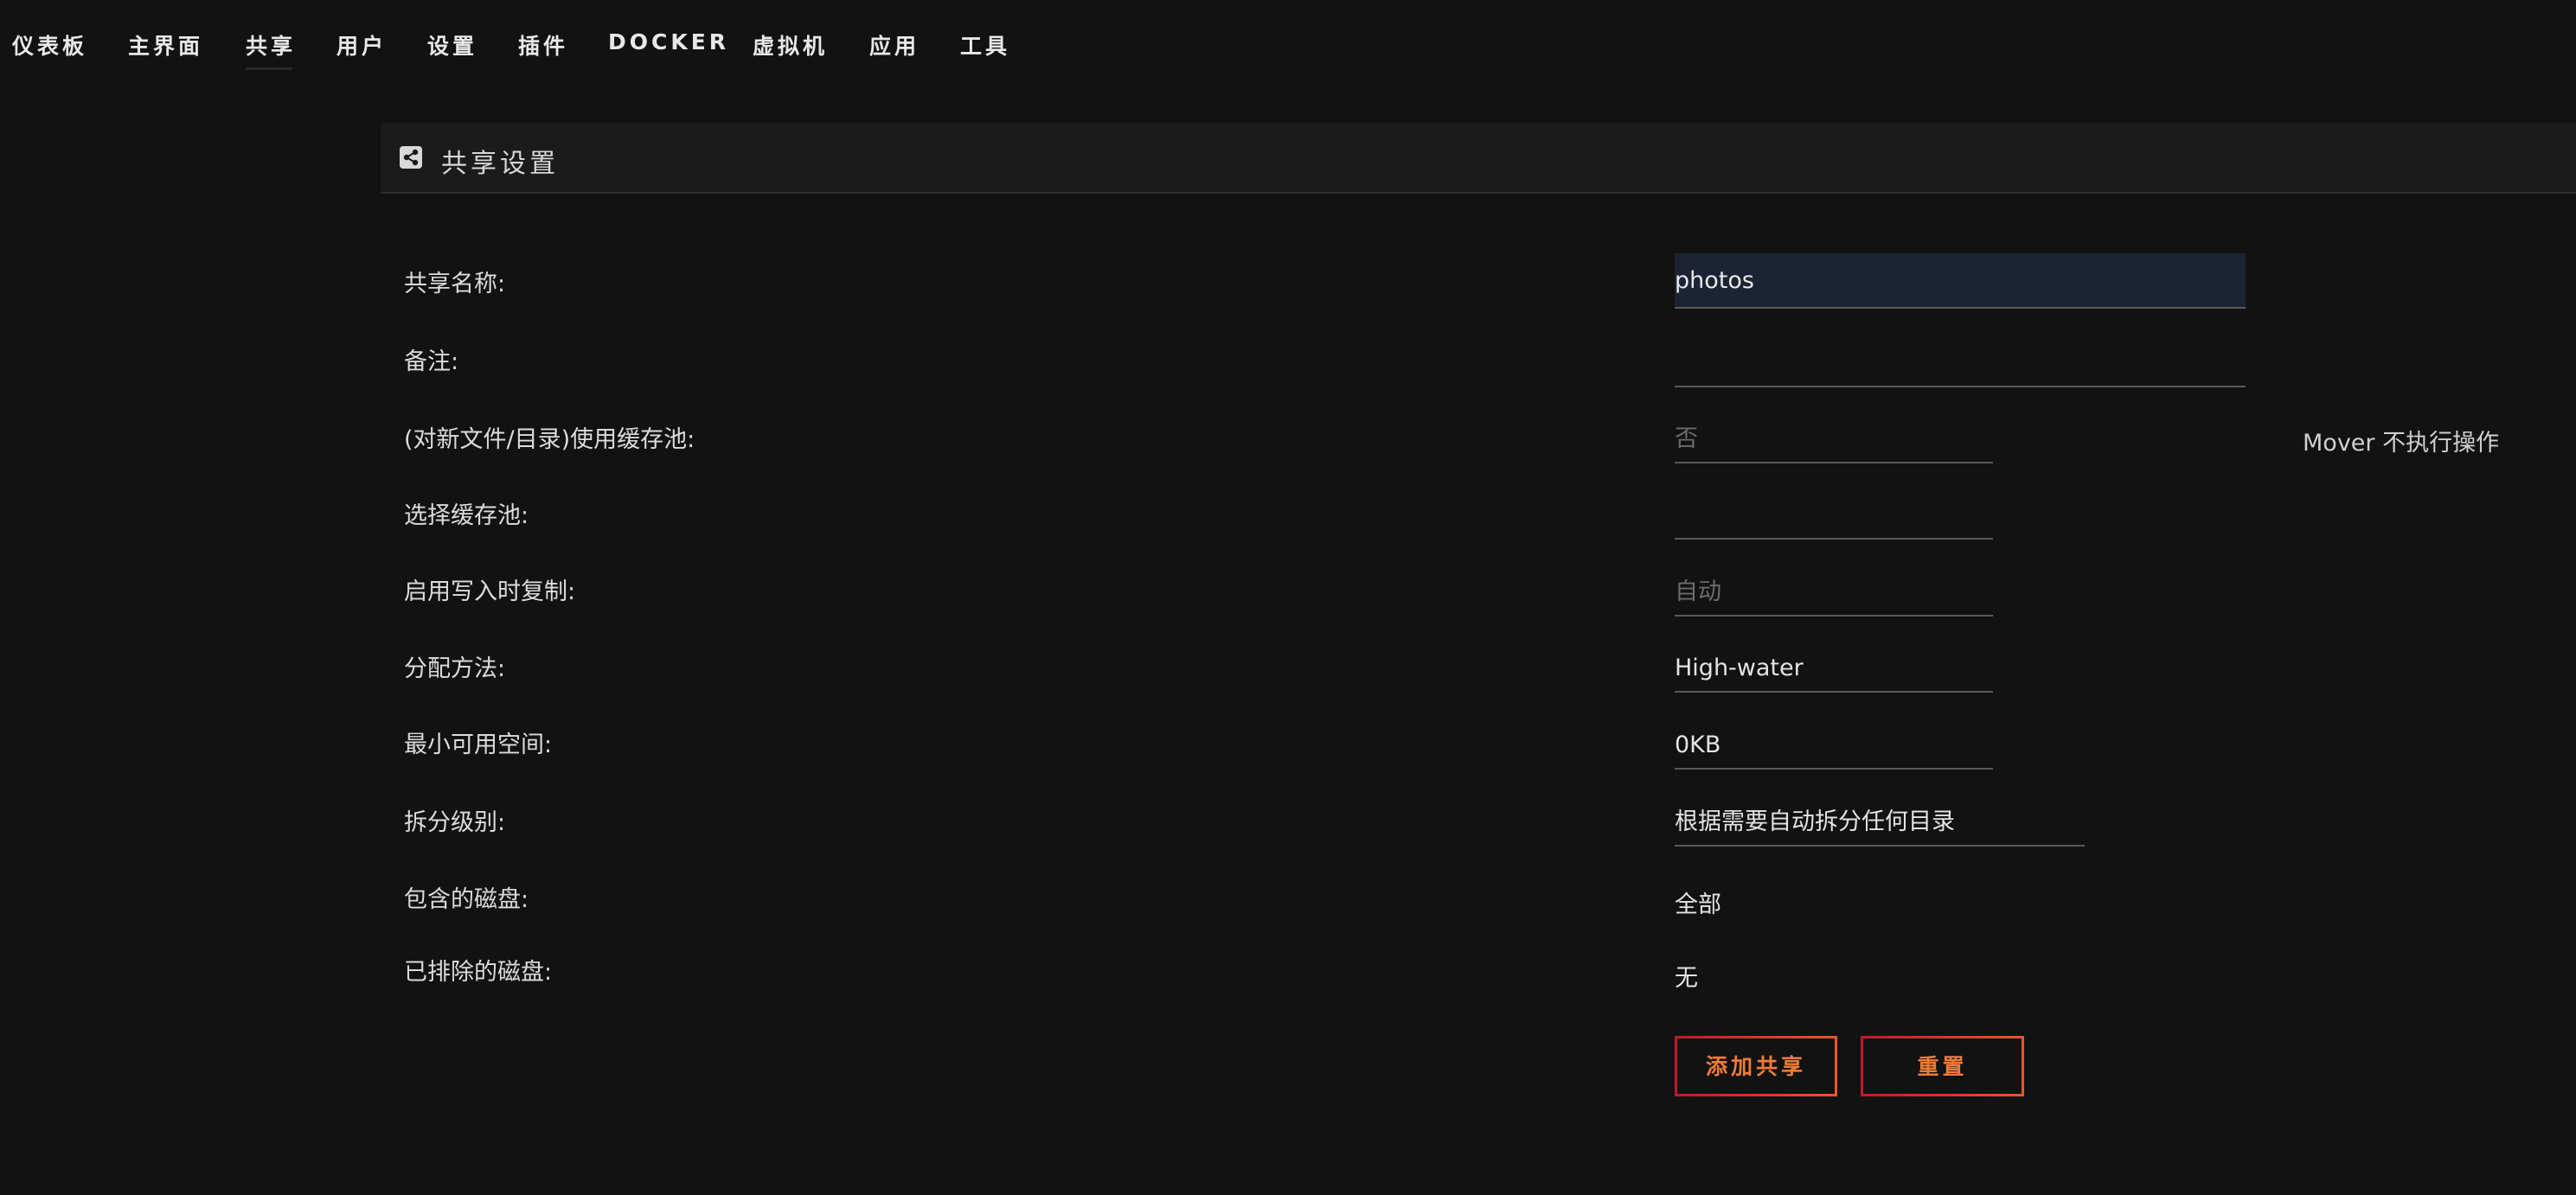  Describe the element at coordinates (271, 49) in the screenshot. I see `nav-shares: 共享` at that location.